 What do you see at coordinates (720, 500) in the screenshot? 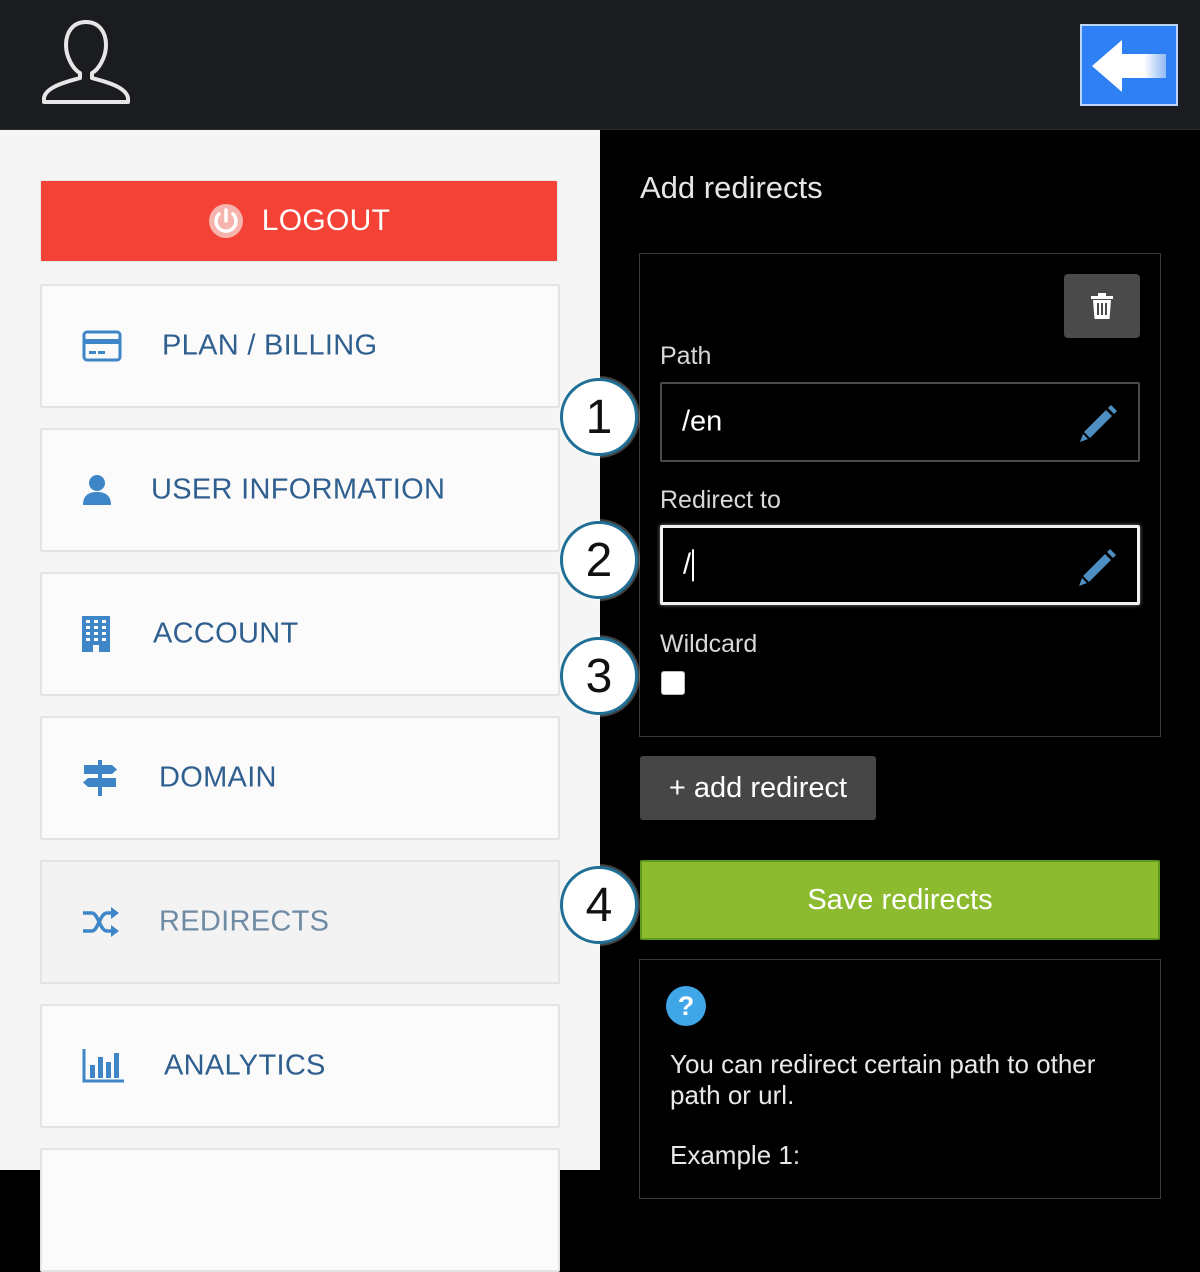
I see `redirect-to-label: Redirect to` at bounding box center [720, 500].